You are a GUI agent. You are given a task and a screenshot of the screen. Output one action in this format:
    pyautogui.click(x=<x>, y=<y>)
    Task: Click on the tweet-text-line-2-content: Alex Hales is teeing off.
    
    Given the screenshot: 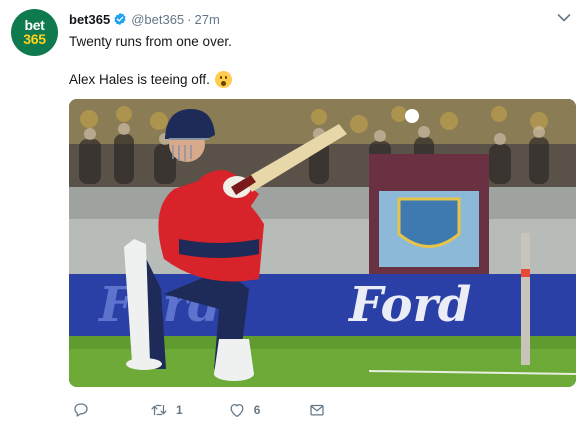 What is the action you would take?
    pyautogui.click(x=139, y=79)
    